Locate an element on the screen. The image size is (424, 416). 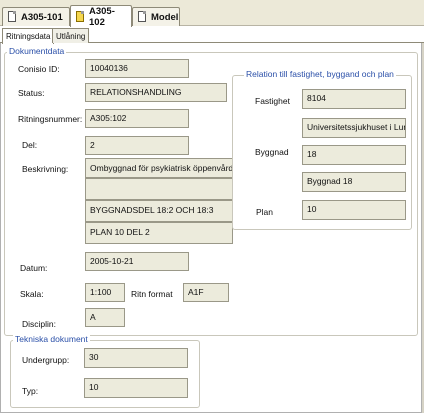
tekniska-legend: Tekniska dokument is located at coordinates (51, 339).